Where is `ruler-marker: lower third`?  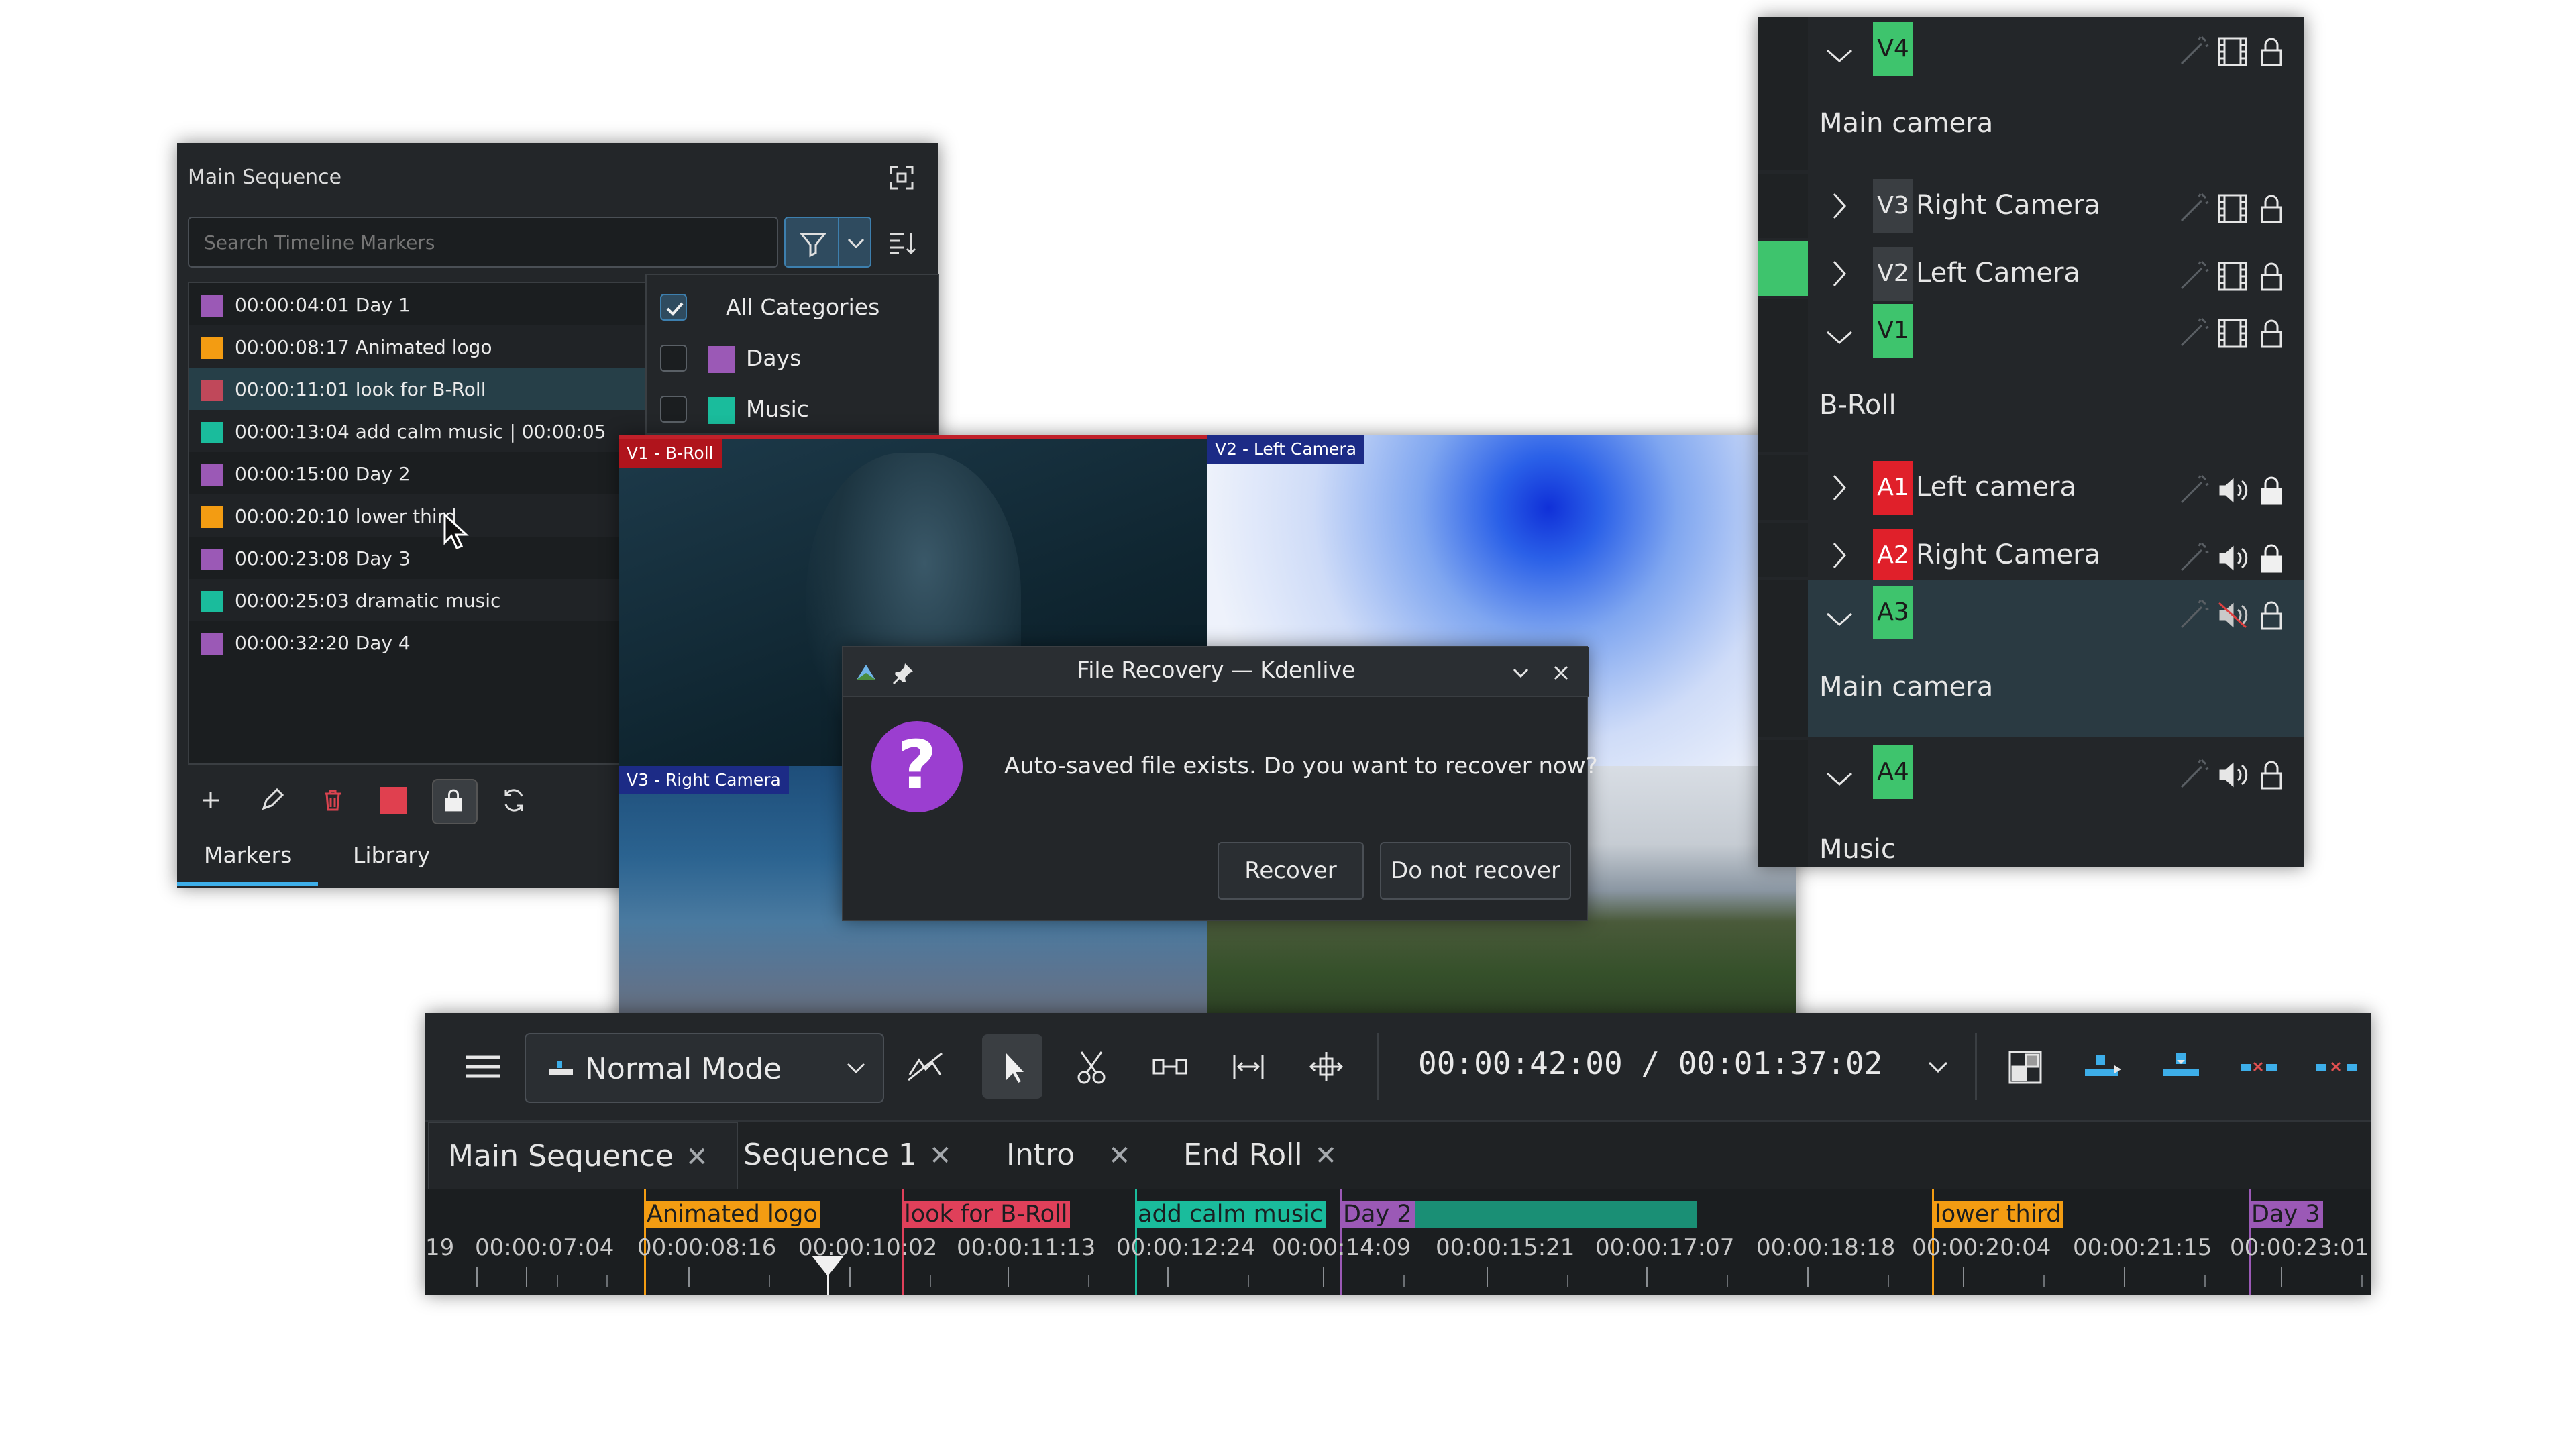 ruler-marker: lower third is located at coordinates (1998, 1214).